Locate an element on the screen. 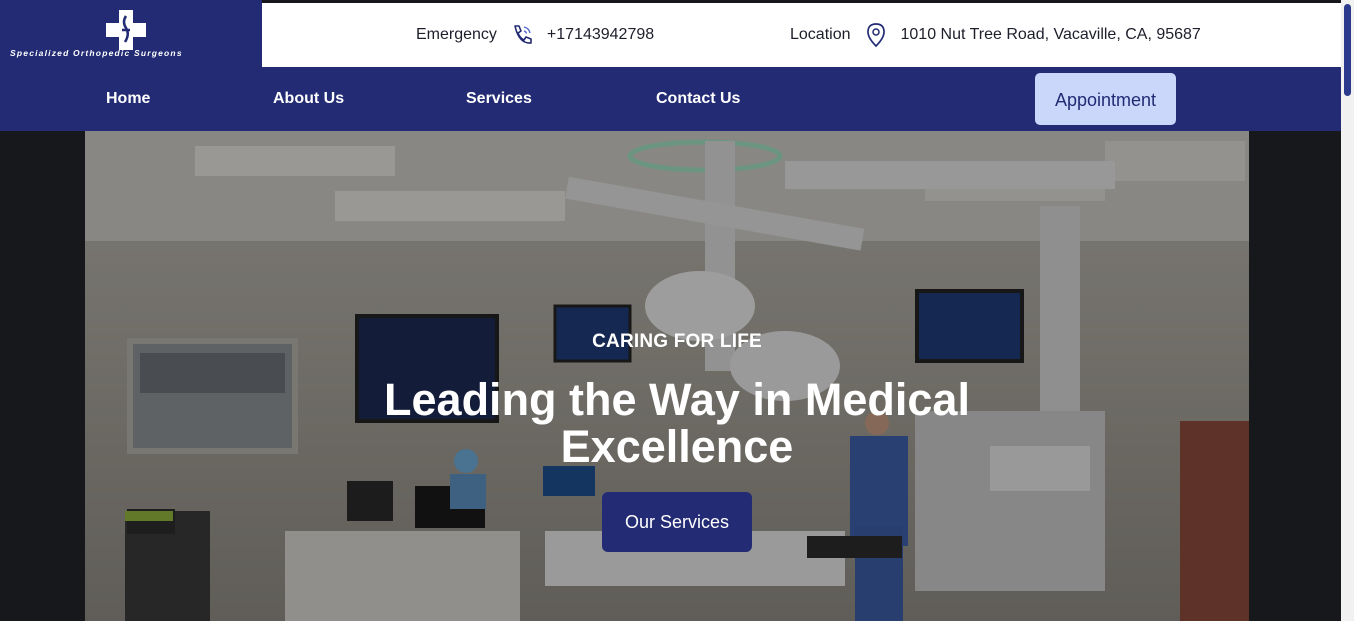 The width and height of the screenshot is (1354, 621). emergency-info: Emergency +17143942798 is located at coordinates (535, 35).